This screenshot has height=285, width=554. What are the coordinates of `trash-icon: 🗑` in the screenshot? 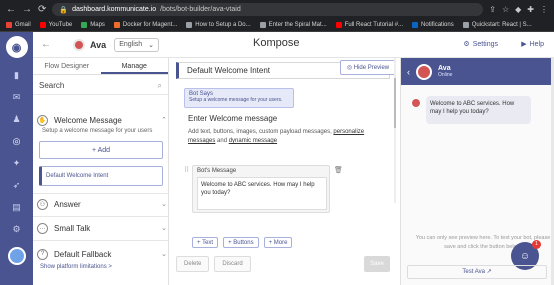 It's located at (338, 170).